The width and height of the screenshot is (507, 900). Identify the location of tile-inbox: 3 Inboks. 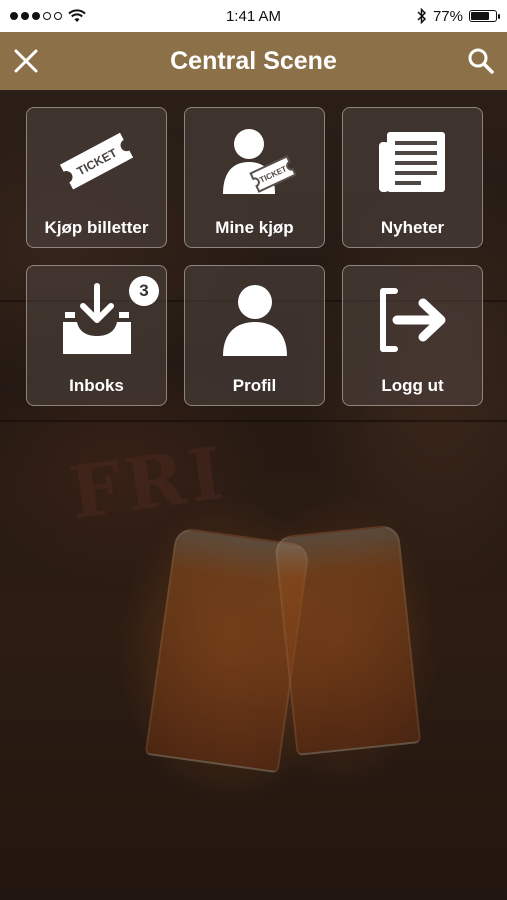
(96, 335).